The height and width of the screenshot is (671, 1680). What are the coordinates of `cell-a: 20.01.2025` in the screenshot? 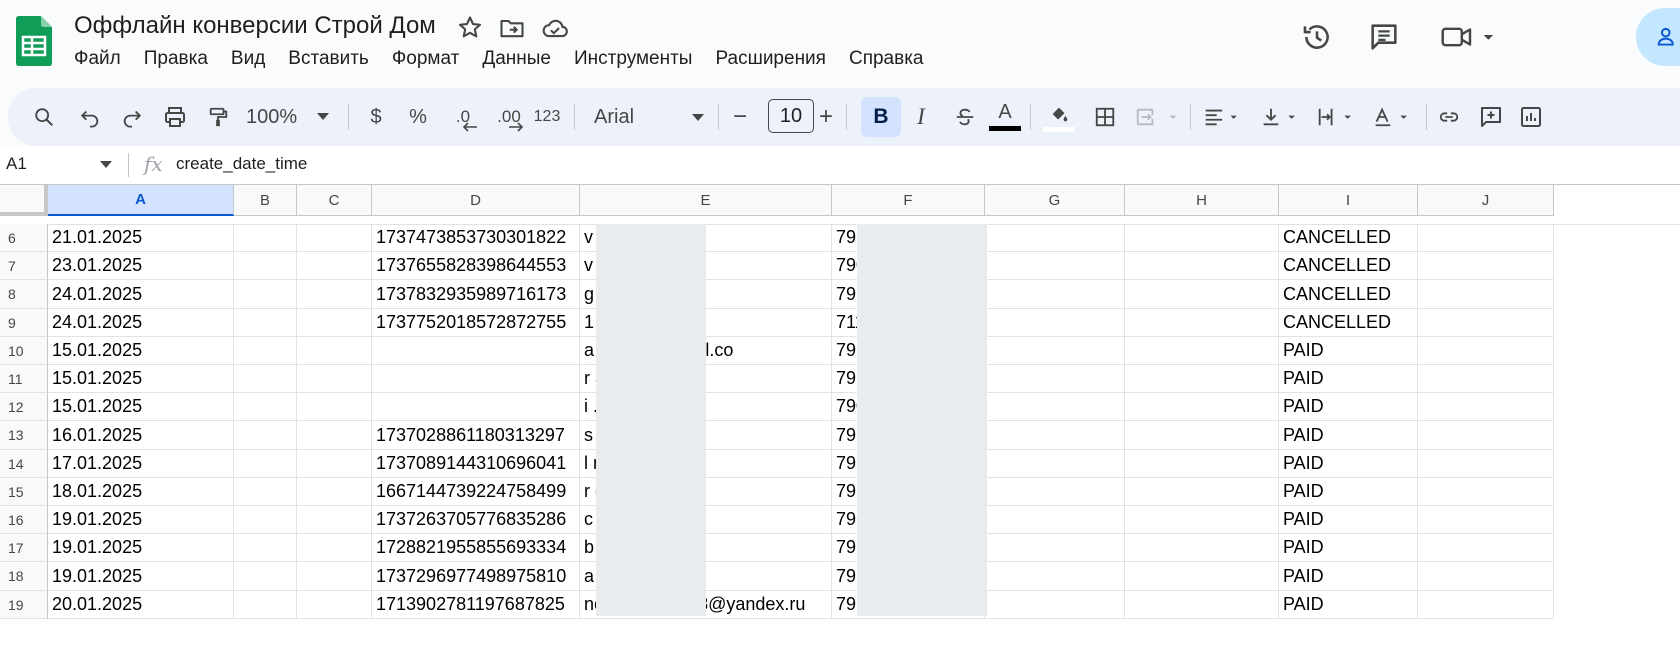 It's located at (141, 605).